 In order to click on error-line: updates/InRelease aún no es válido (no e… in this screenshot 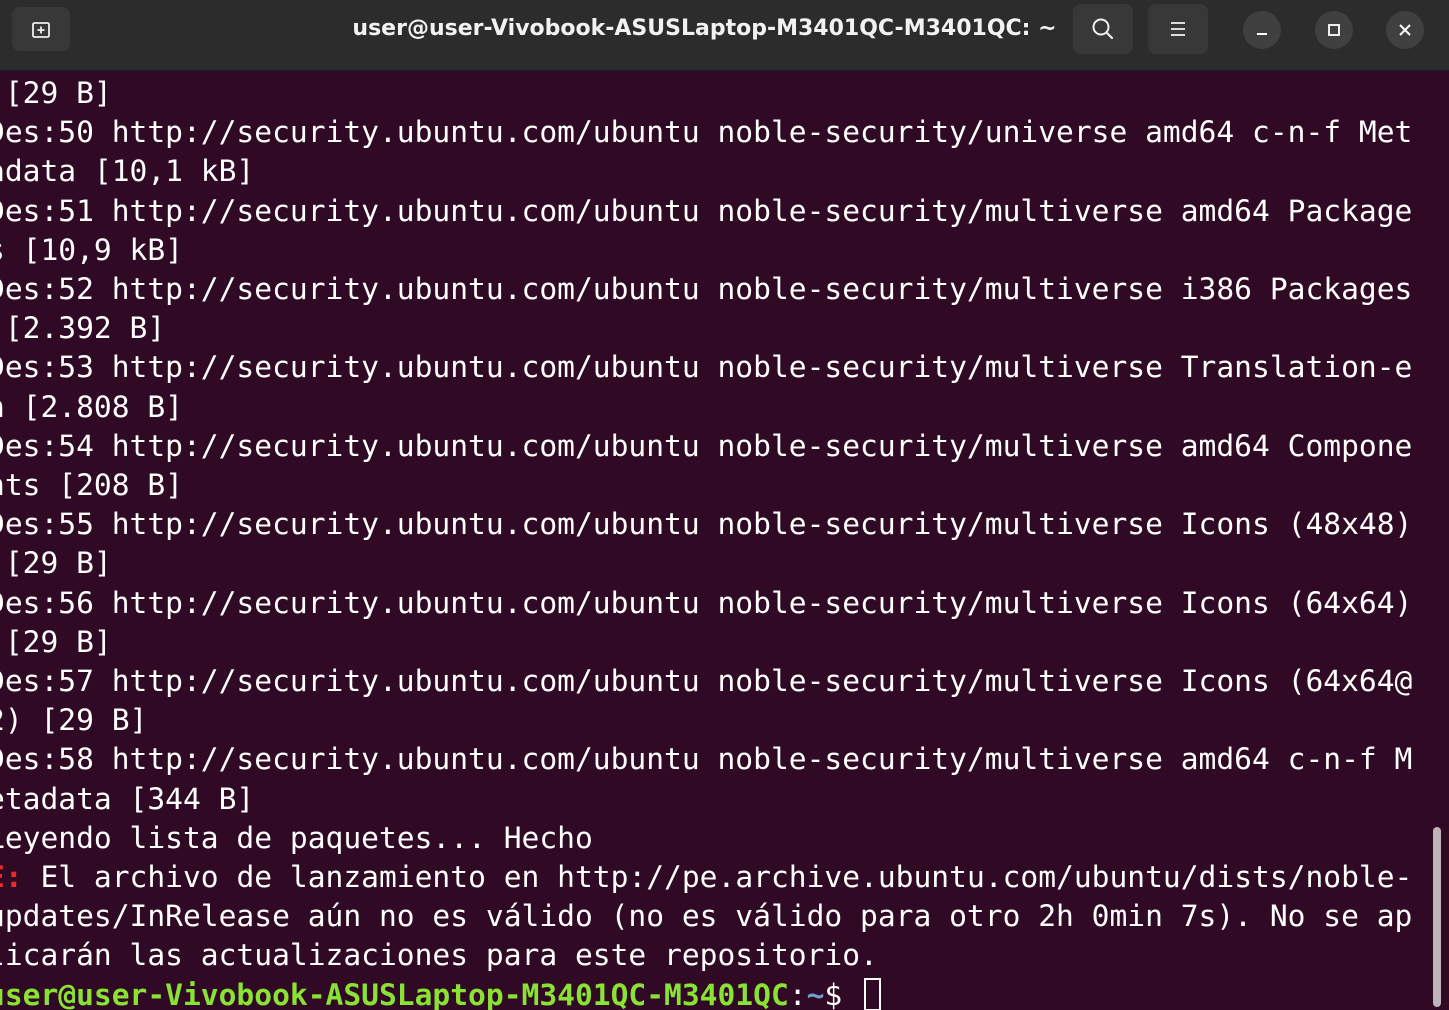, I will do `click(706, 916)`.